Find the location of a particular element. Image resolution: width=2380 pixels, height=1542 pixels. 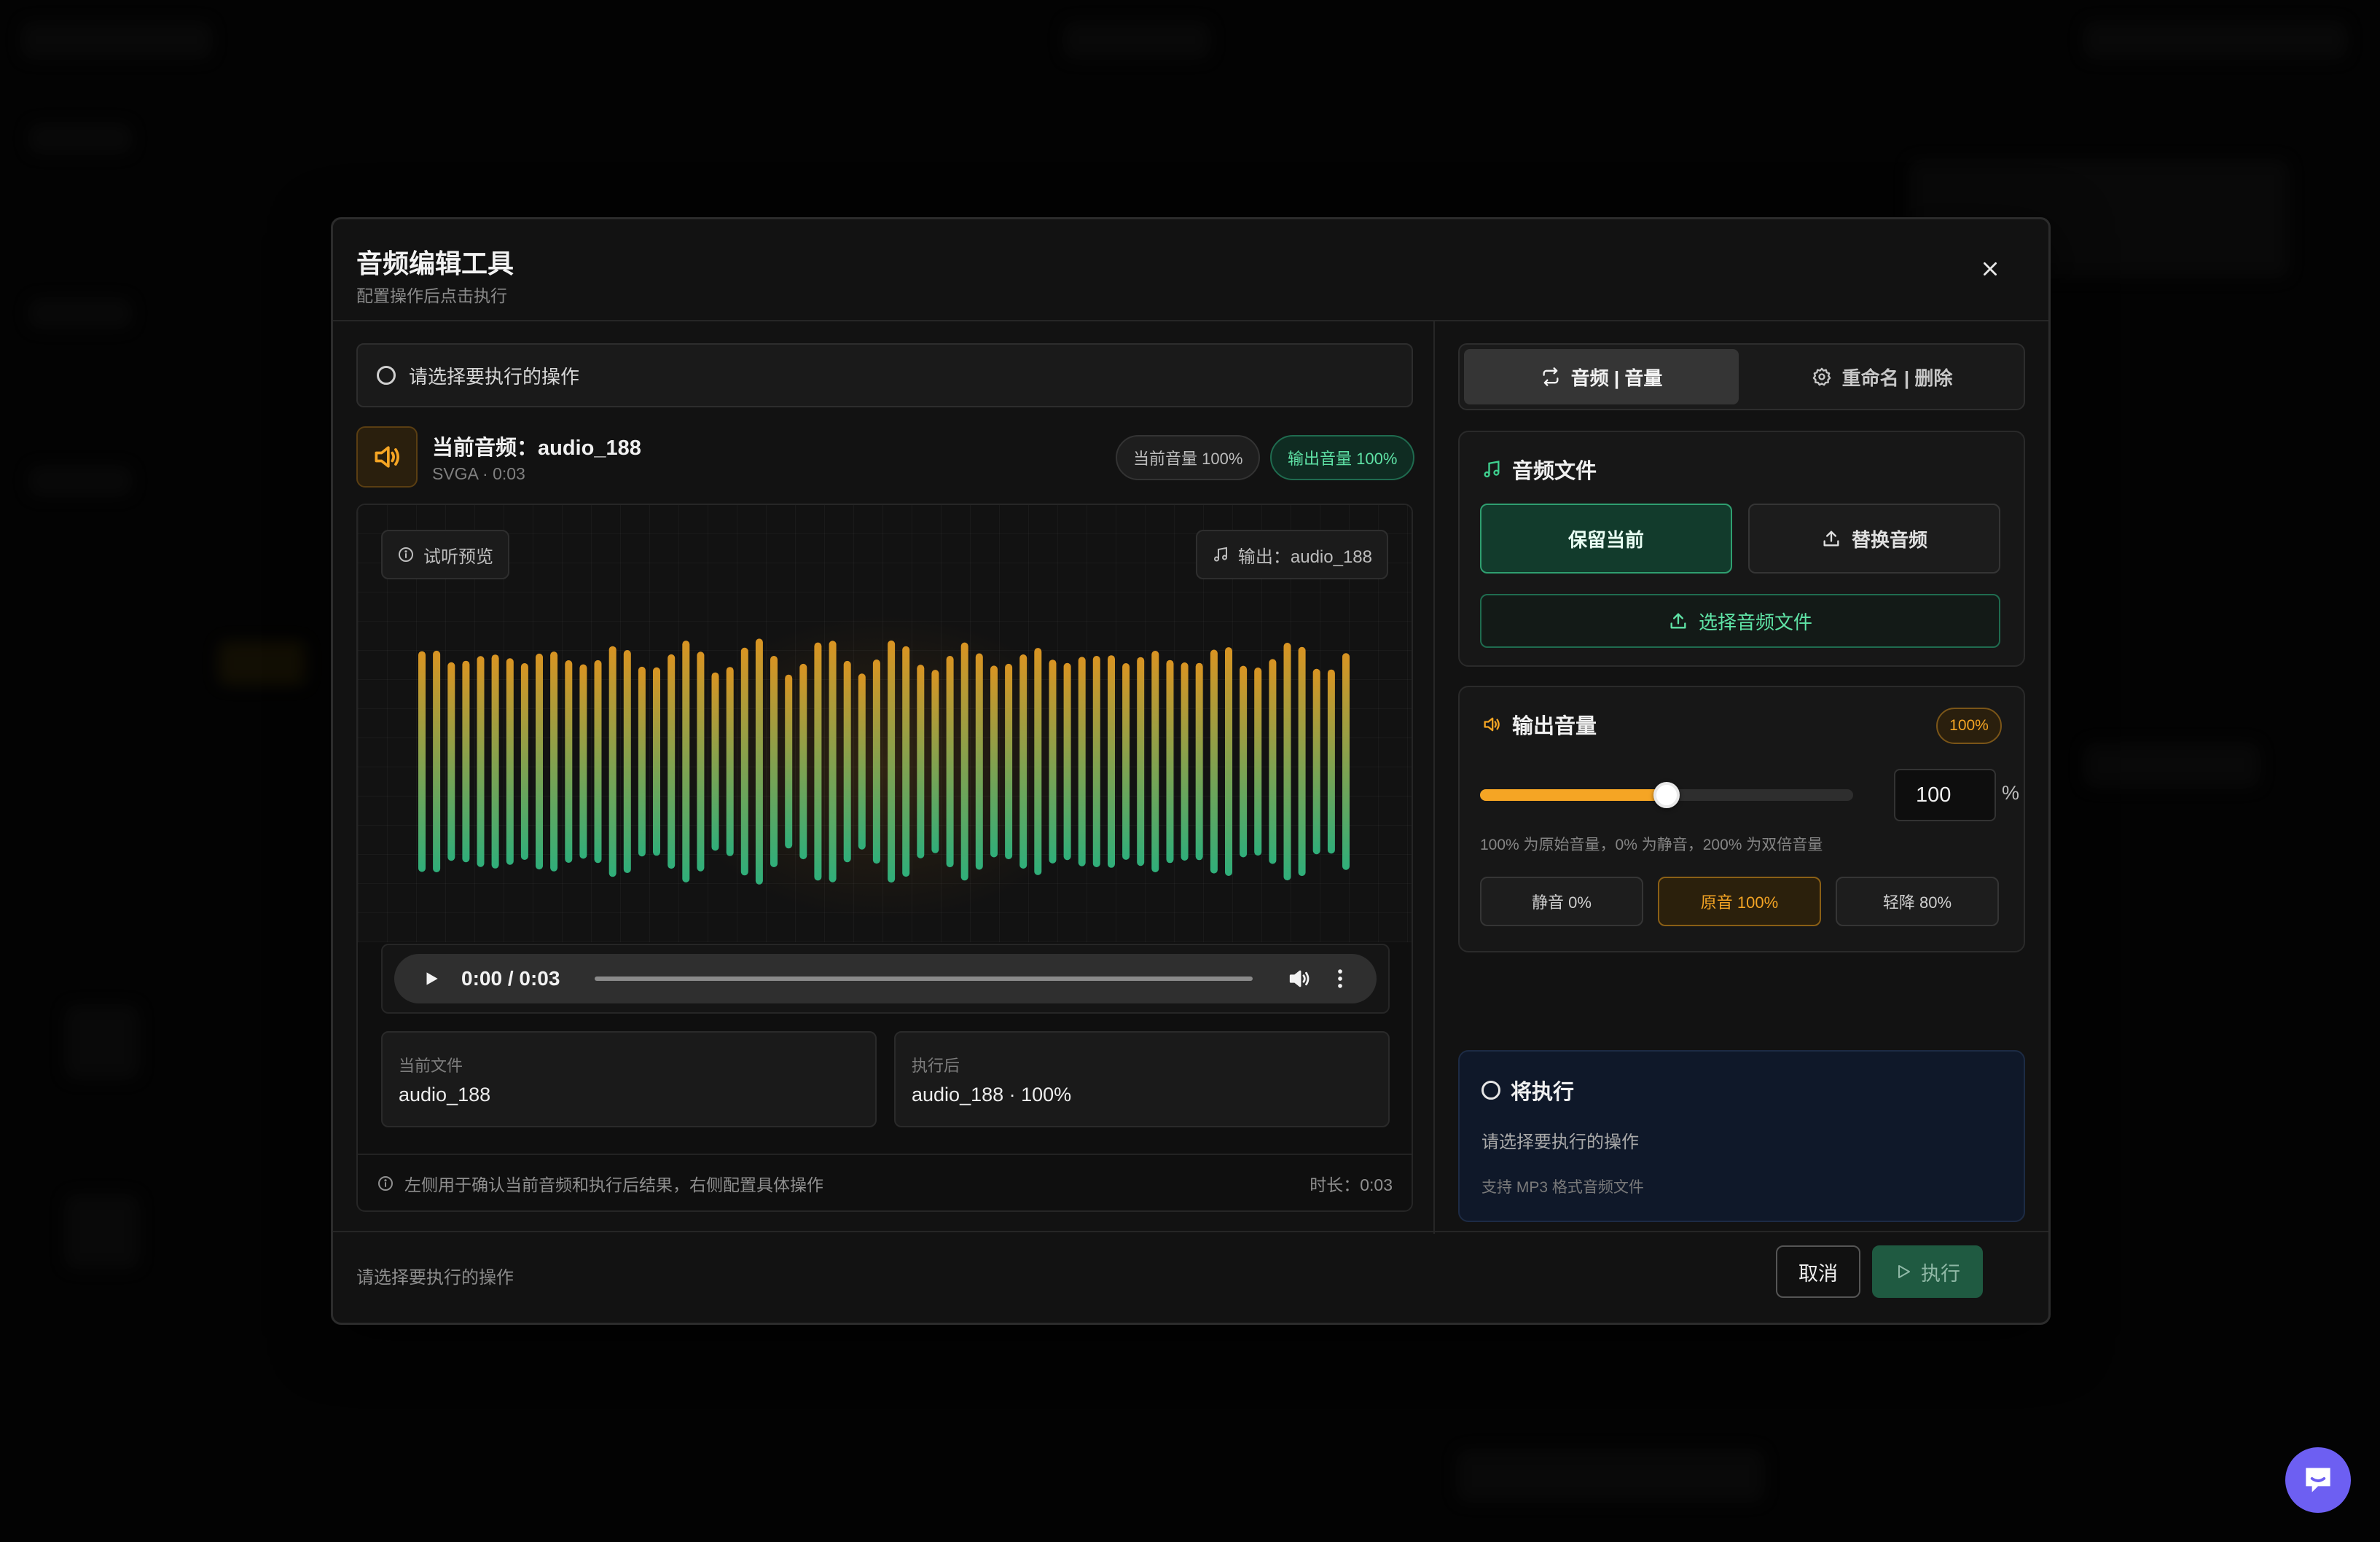

preset-lower-button: 轻降 80% is located at coordinates (1918, 901).